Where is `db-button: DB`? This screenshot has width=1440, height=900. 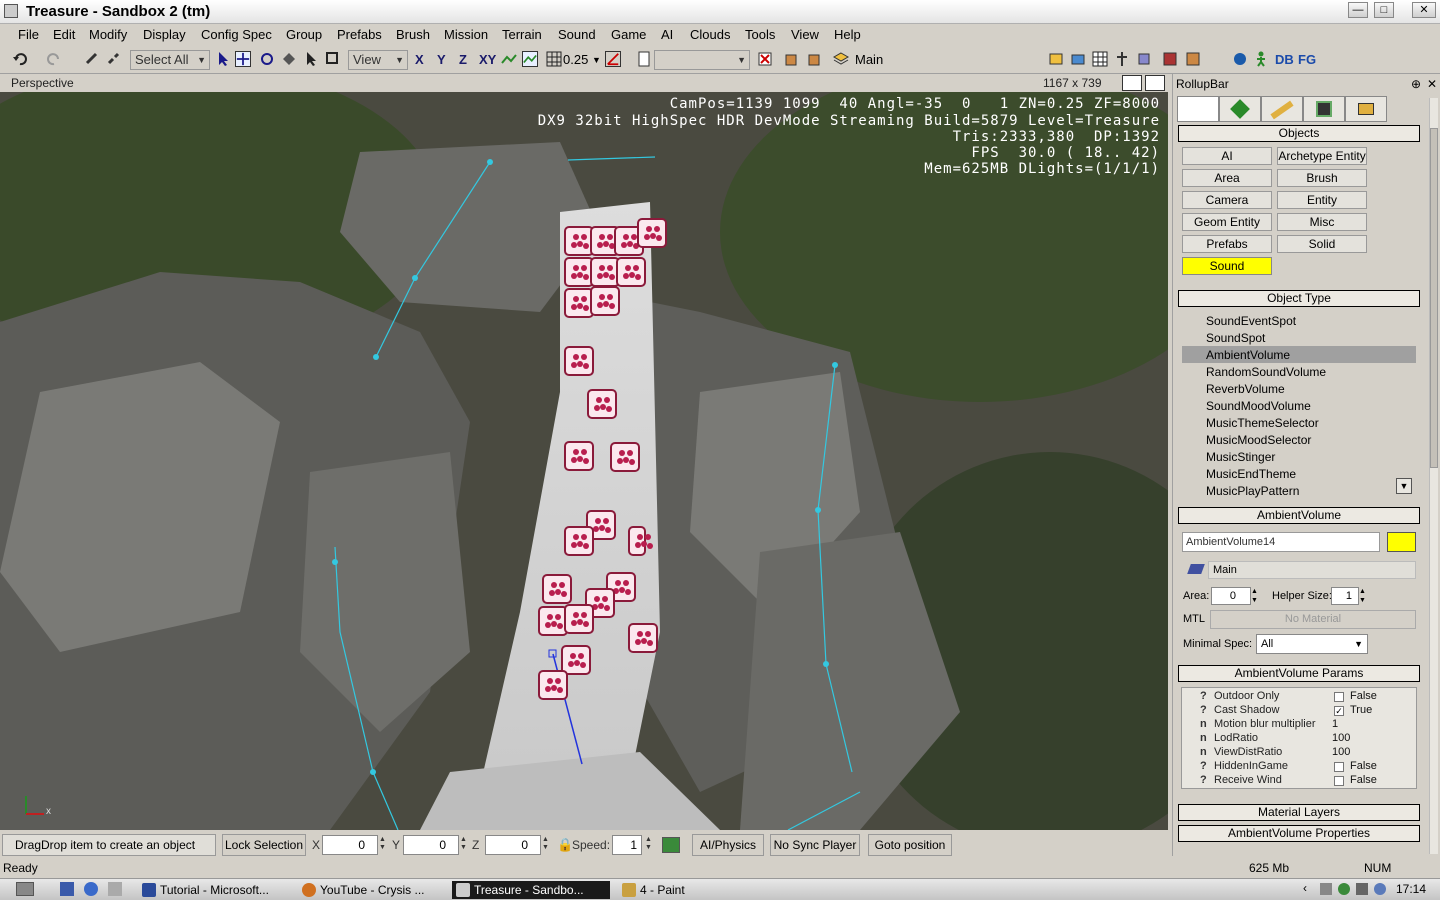 db-button: DB is located at coordinates (1284, 60).